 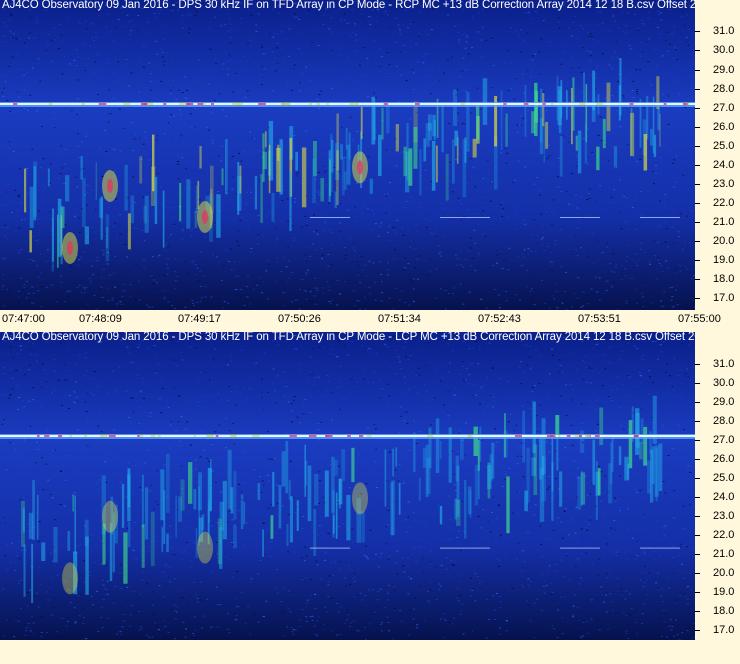 I want to click on time-label: 07:48:09, so click(x=100, y=319).